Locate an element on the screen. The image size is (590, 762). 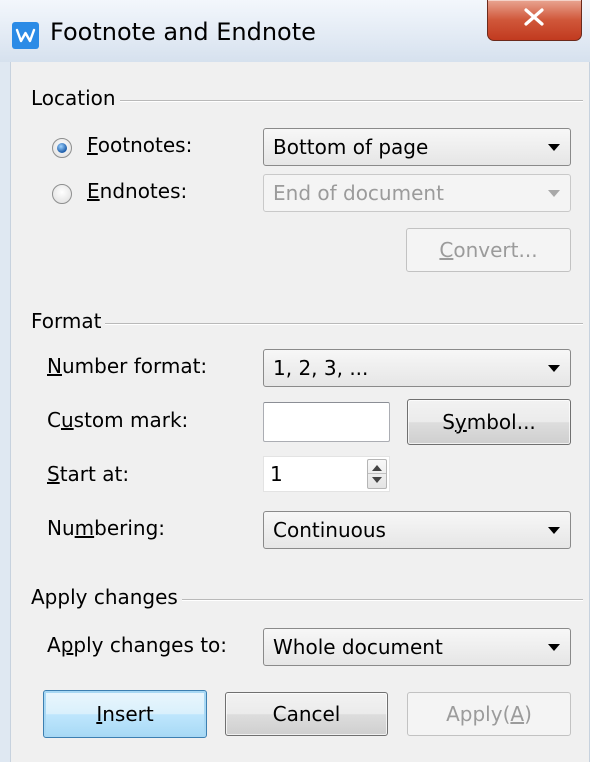
wps-writer-icon is located at coordinates (25, 35).